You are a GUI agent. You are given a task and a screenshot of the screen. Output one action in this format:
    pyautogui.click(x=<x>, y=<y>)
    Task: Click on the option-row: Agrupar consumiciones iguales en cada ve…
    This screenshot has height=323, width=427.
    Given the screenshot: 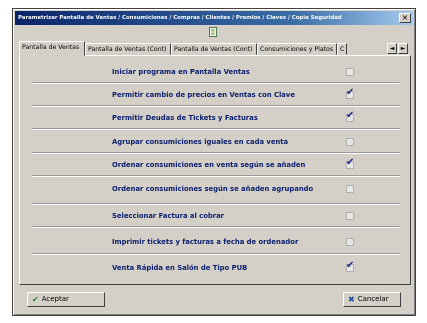 What is the action you would take?
    pyautogui.click(x=216, y=144)
    